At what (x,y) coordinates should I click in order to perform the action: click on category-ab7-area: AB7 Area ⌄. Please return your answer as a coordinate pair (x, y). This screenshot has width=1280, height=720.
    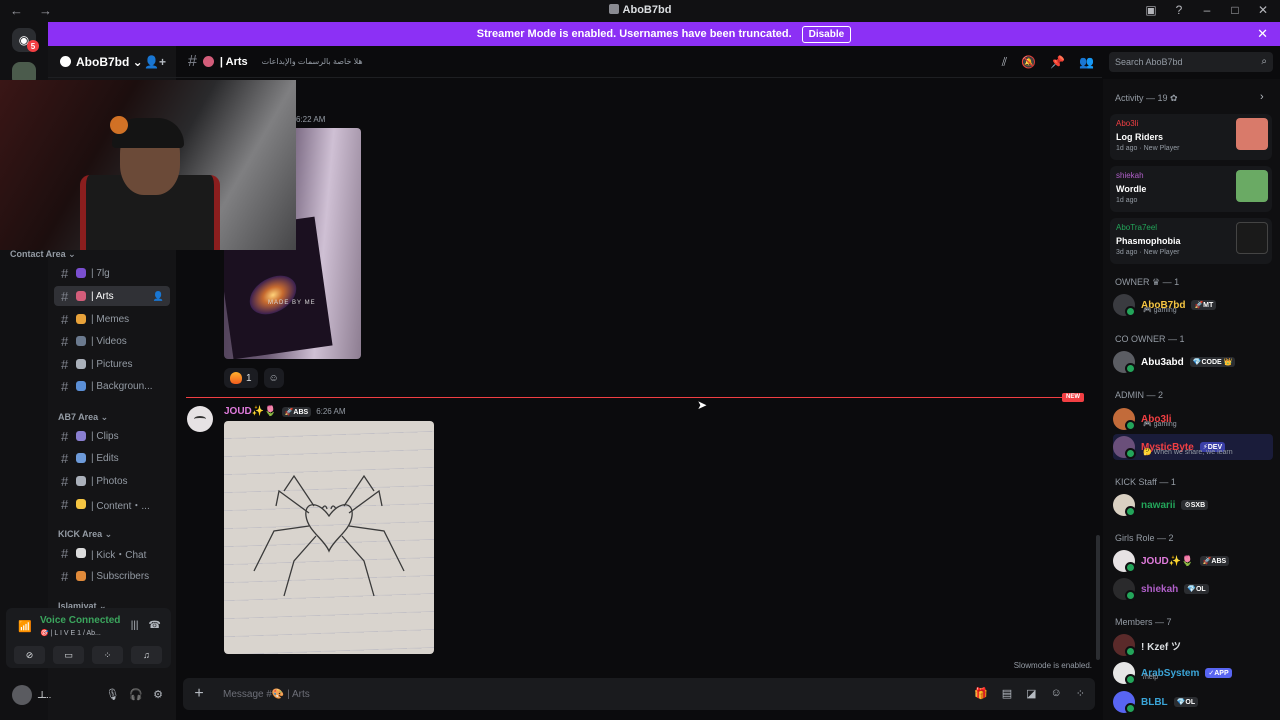
    Looking at the image, I should click on (83, 417).